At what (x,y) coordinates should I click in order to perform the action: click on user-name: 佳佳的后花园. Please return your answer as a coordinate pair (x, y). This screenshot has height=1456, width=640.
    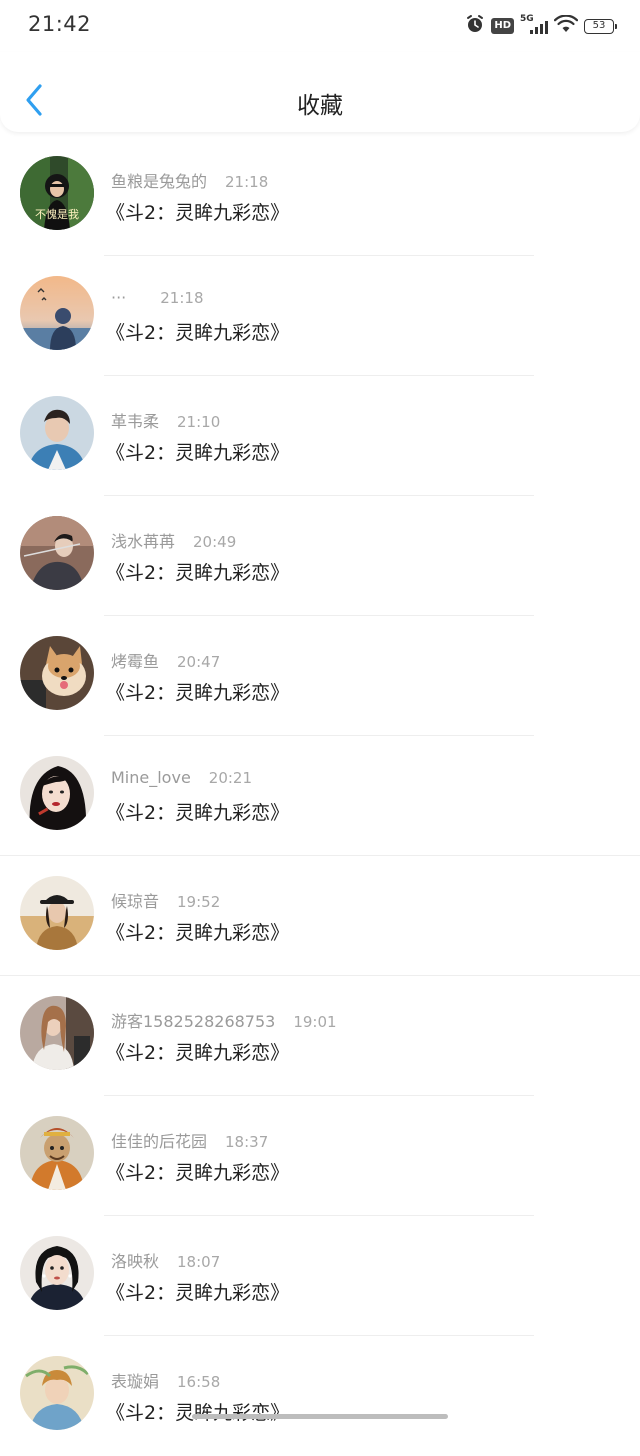
    Looking at the image, I should click on (159, 1141).